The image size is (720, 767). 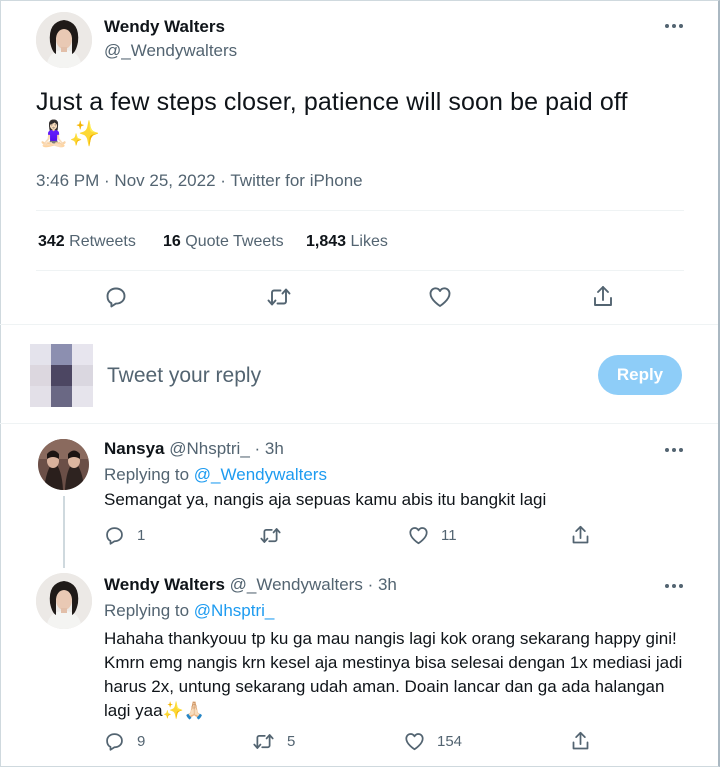 What do you see at coordinates (640, 375) in the screenshot?
I see `reply-button: Reply` at bounding box center [640, 375].